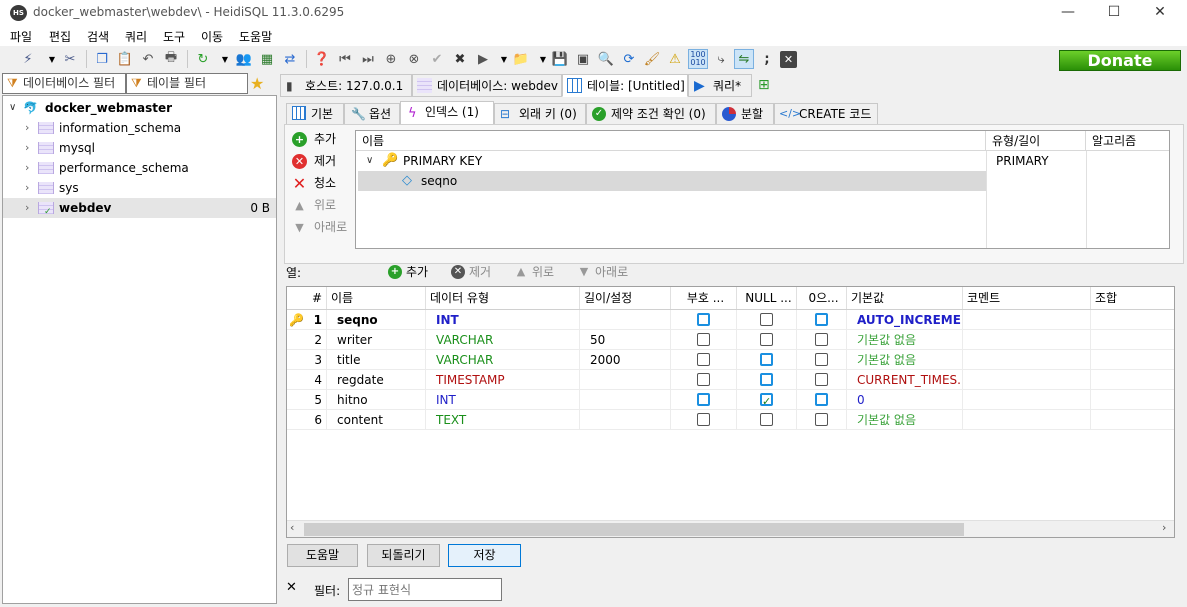  I want to click on column-header-name: 이름, so click(671, 141).